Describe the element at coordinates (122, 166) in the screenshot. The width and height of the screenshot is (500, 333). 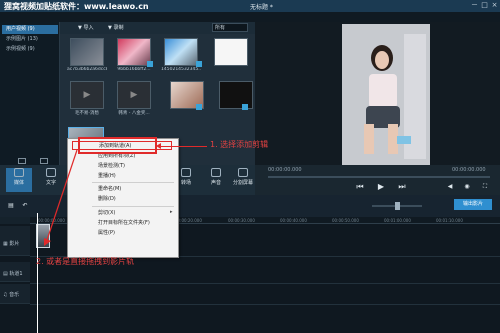
I see `menu-item-scene-detect: 场景检测(T)` at that location.